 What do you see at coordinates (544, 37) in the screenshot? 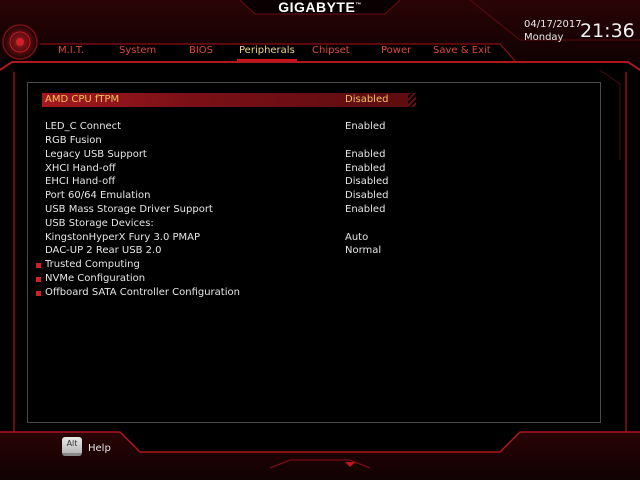
I see `weekday-text: Monday` at bounding box center [544, 37].